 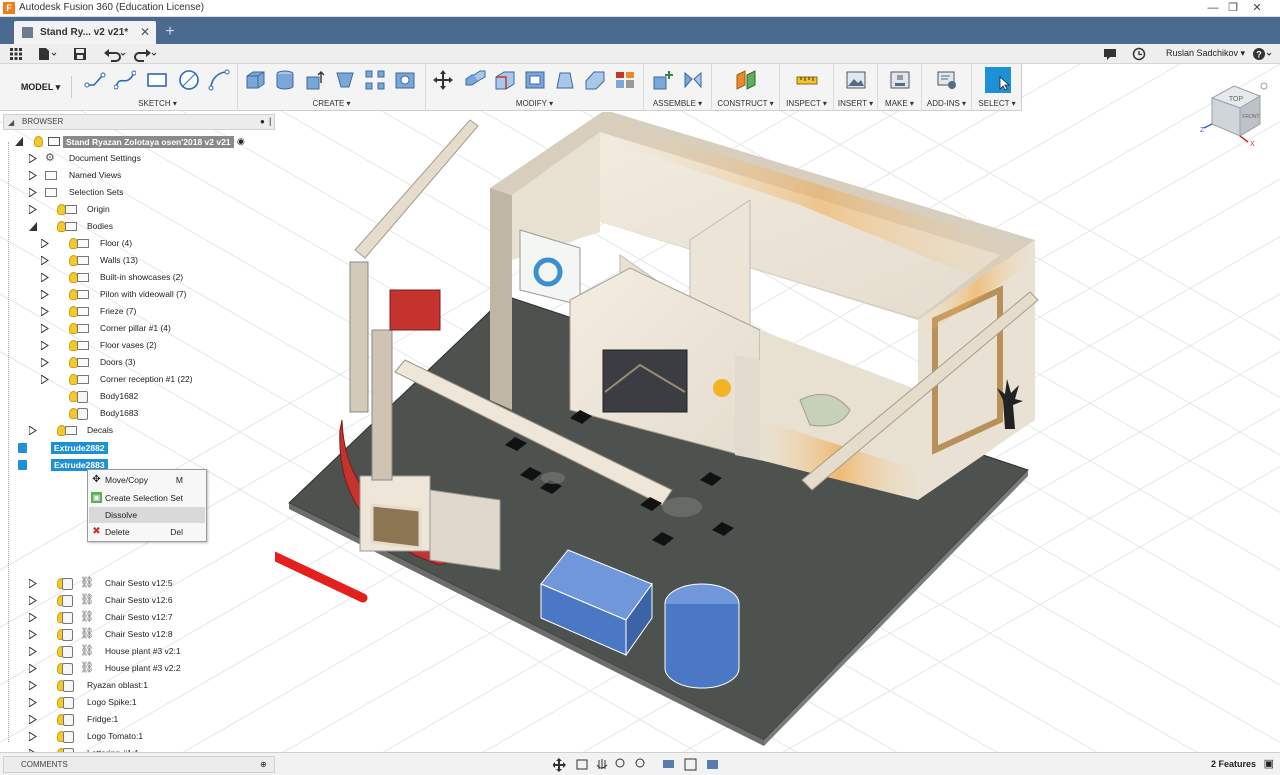 I want to click on press-pull-modify-icon, so click(x=475, y=80).